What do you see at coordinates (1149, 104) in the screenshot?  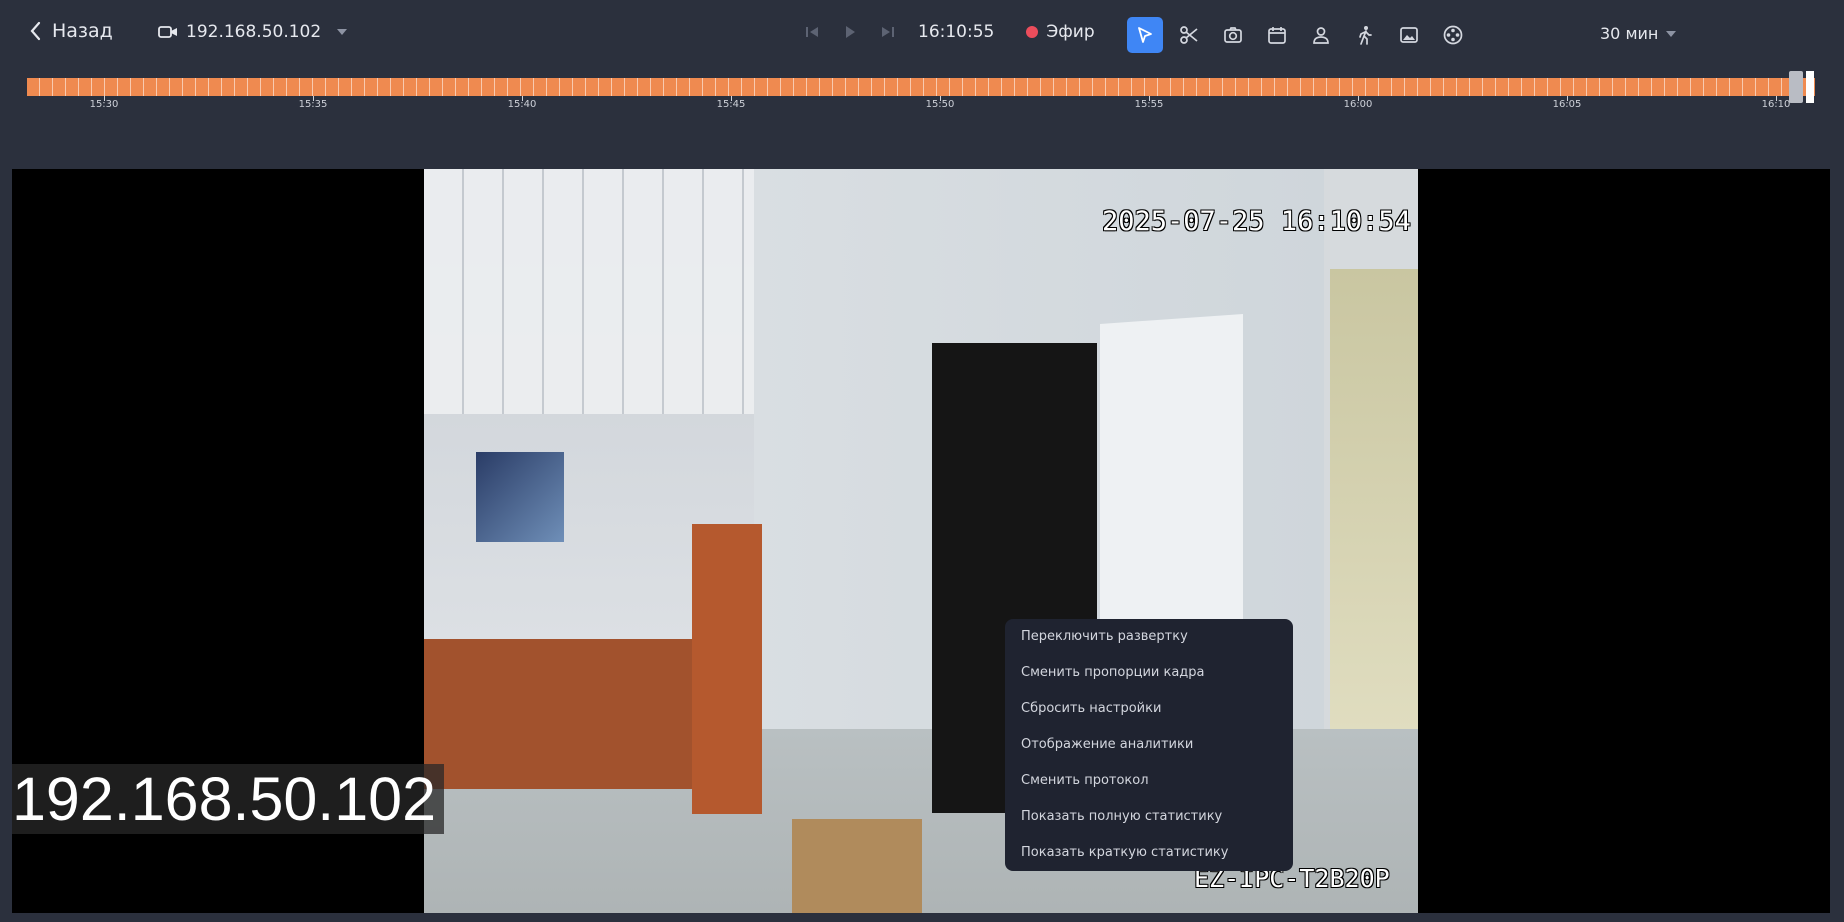 I see `timeline-tick-label: 15:55` at bounding box center [1149, 104].